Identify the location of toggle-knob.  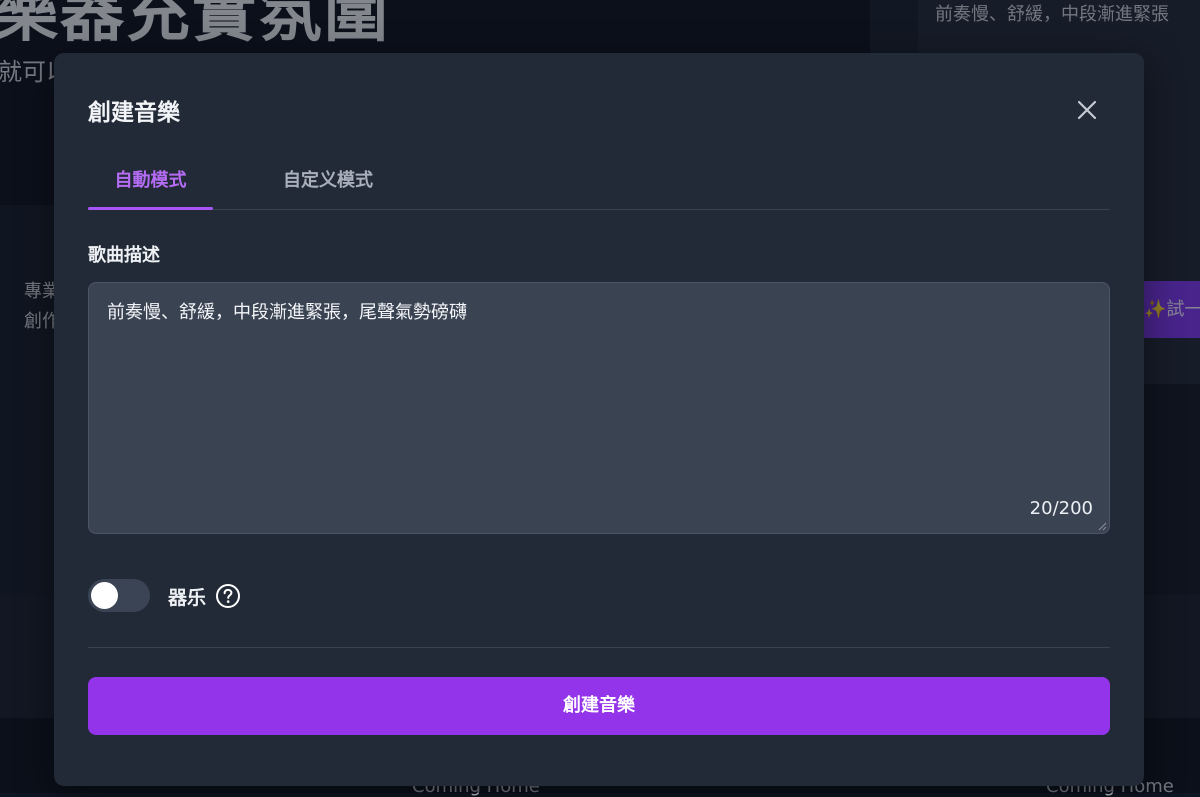
(104, 595).